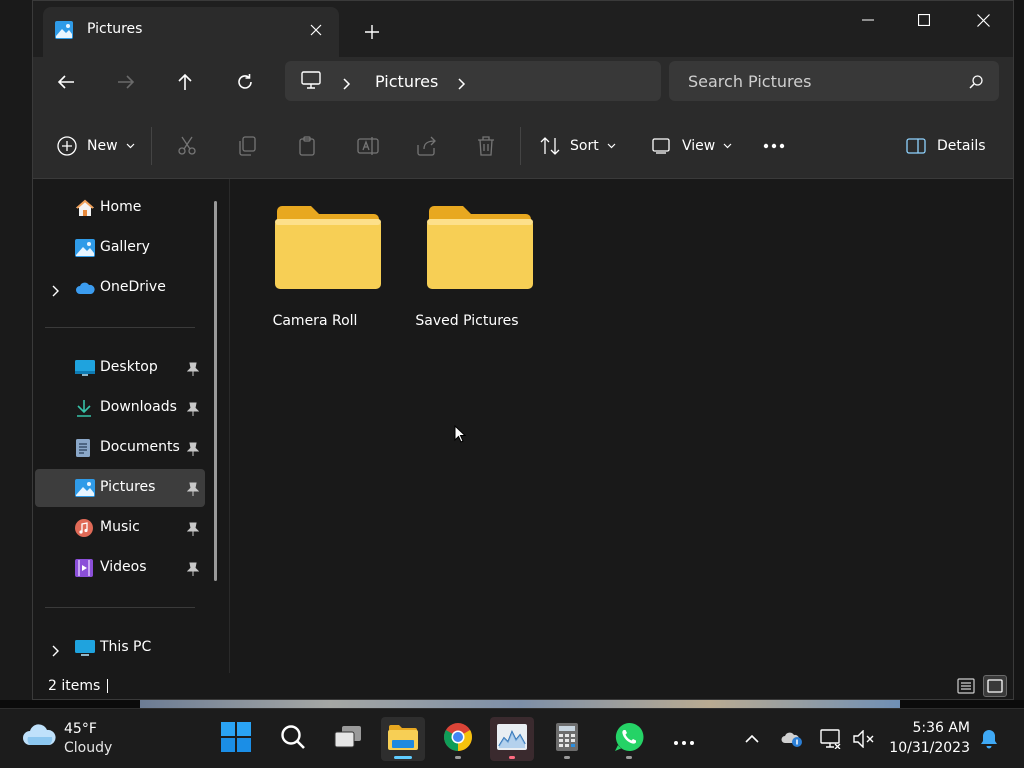 The width and height of the screenshot is (1024, 768). I want to click on title-bar: Pictures, so click(523, 29).